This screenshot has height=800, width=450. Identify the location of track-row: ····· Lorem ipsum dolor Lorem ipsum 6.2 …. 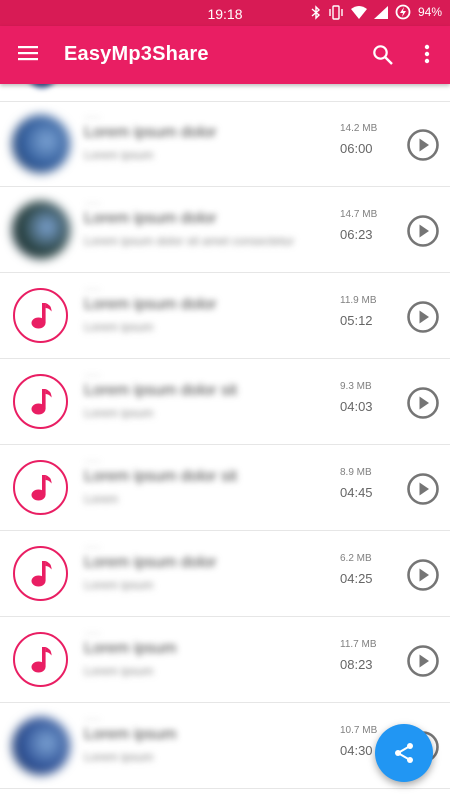
(225, 574).